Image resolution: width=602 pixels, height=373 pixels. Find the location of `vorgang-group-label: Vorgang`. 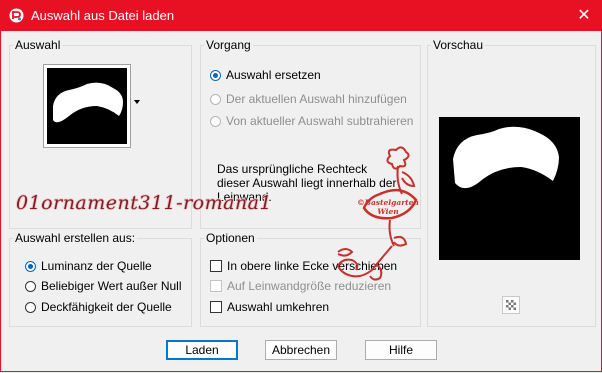

vorgang-group-label: Vorgang is located at coordinates (228, 45).